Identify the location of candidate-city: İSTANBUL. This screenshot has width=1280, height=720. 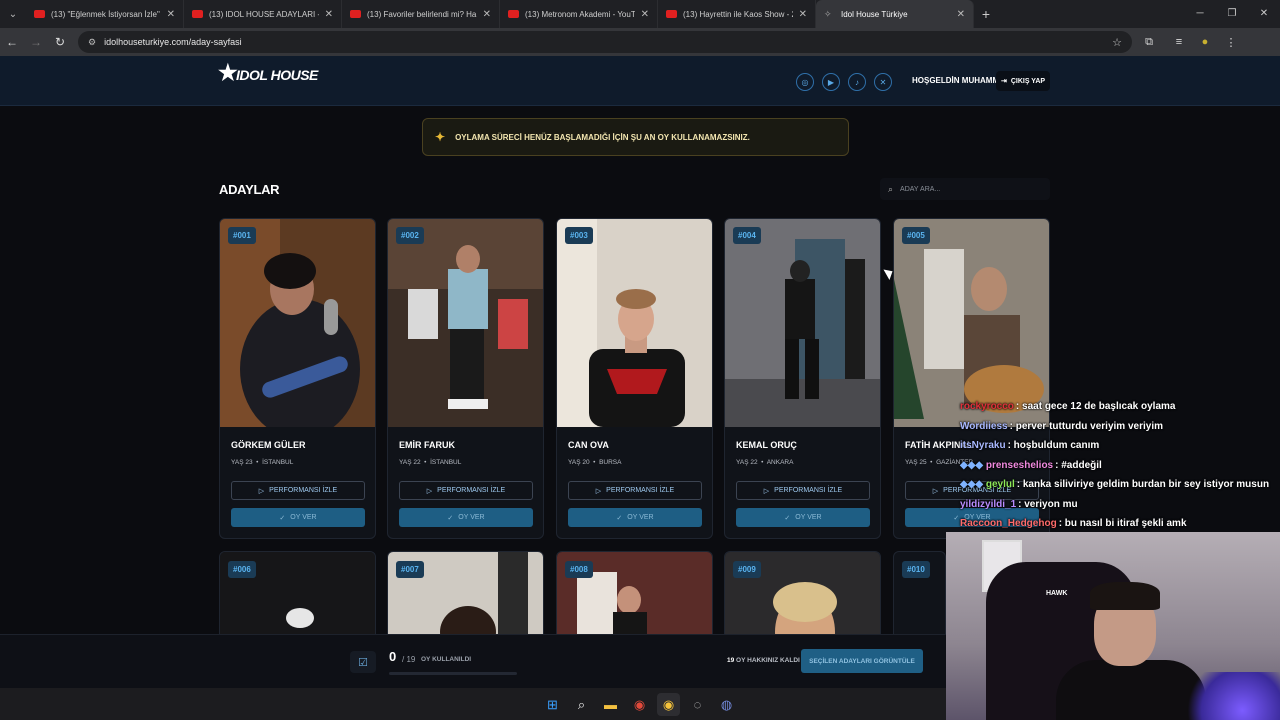
(446, 462).